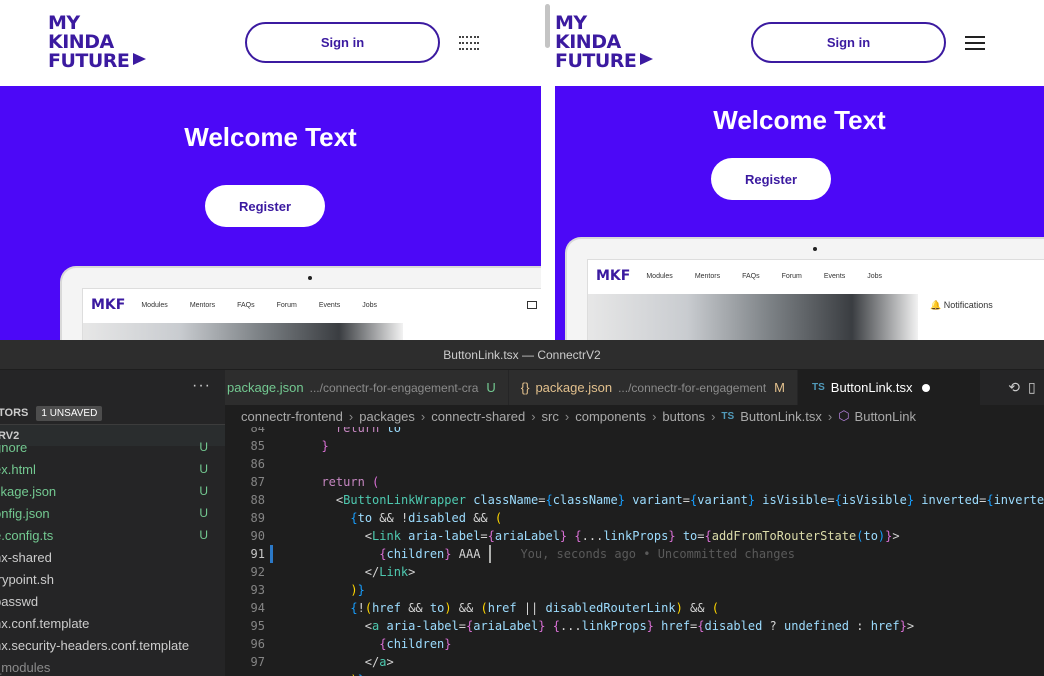  I want to click on breadcrumb-item: src, so click(550, 416).